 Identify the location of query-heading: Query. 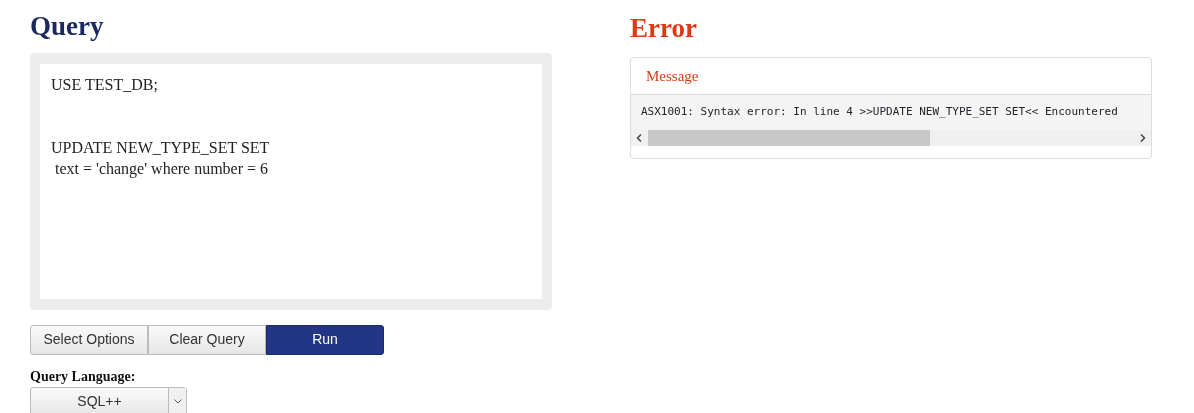
(67, 26).